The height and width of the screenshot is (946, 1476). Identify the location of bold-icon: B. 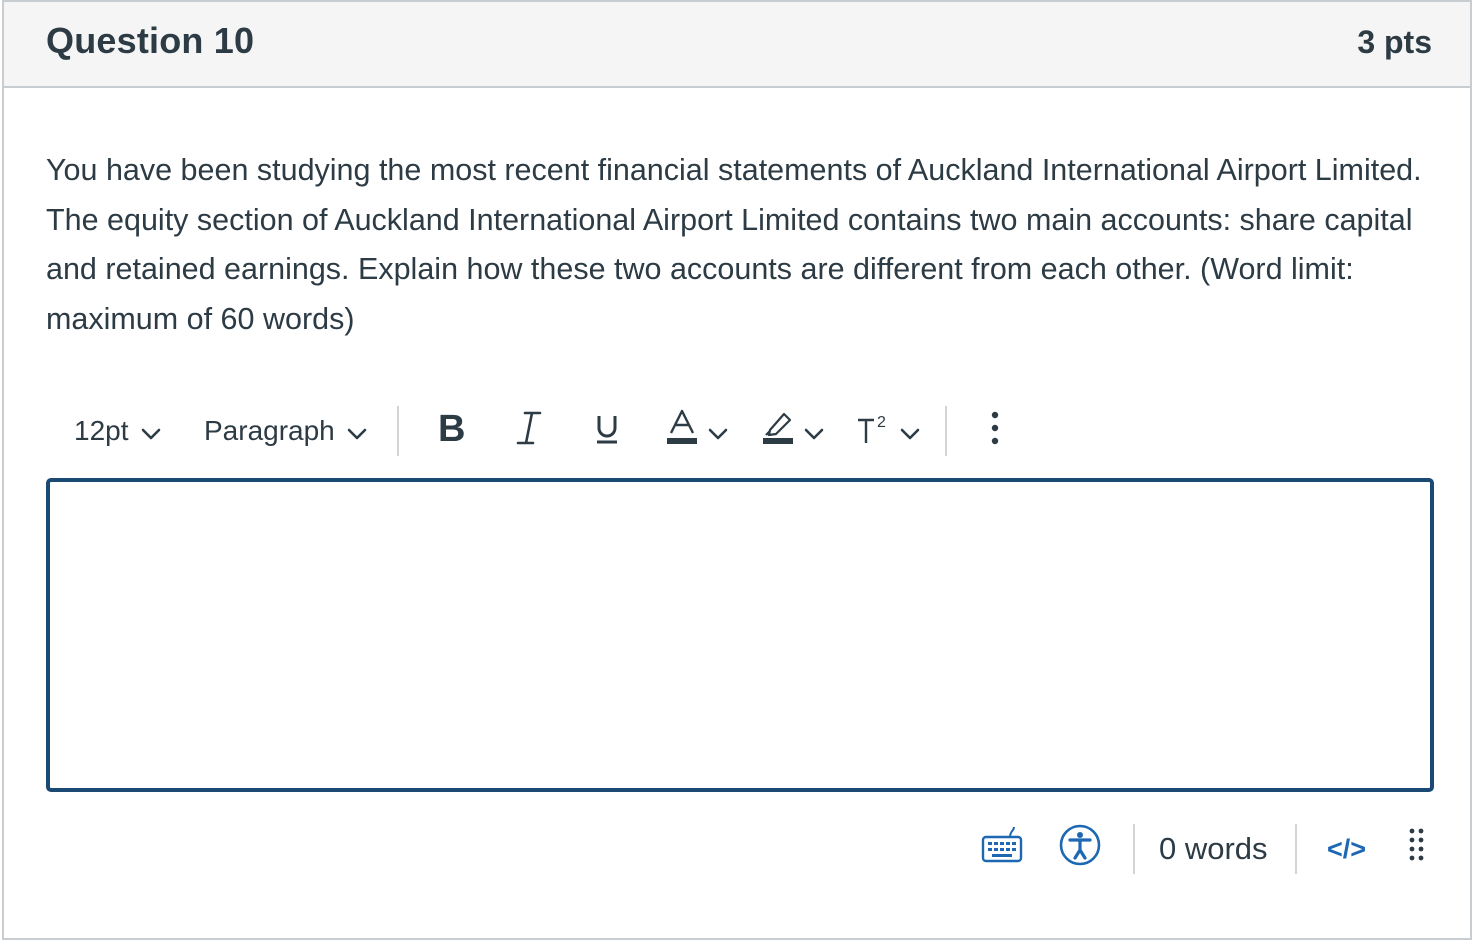
(451, 430).